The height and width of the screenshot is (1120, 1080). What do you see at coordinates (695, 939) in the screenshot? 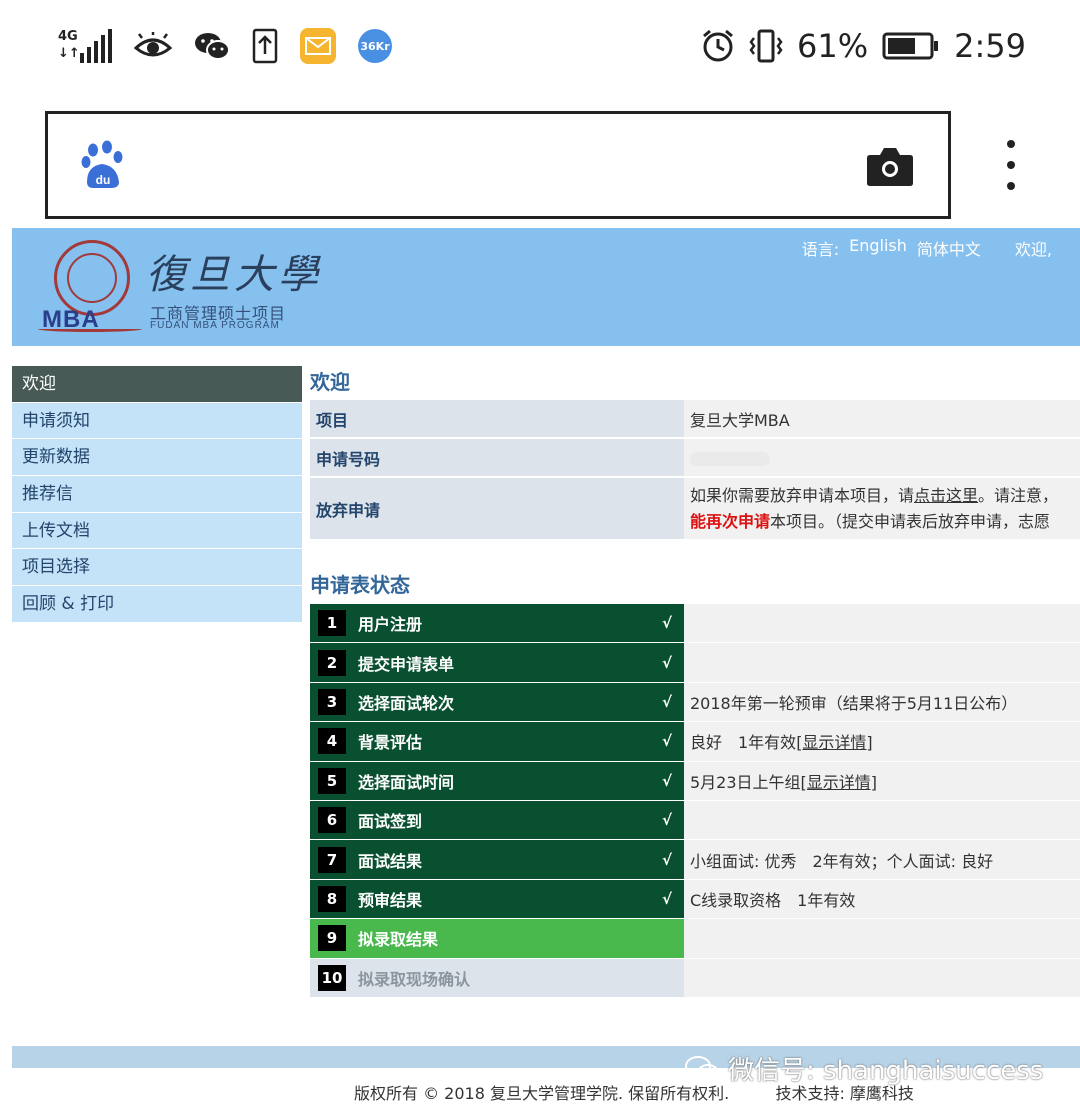
I see `status-step-current: 9 拟录取结果` at bounding box center [695, 939].